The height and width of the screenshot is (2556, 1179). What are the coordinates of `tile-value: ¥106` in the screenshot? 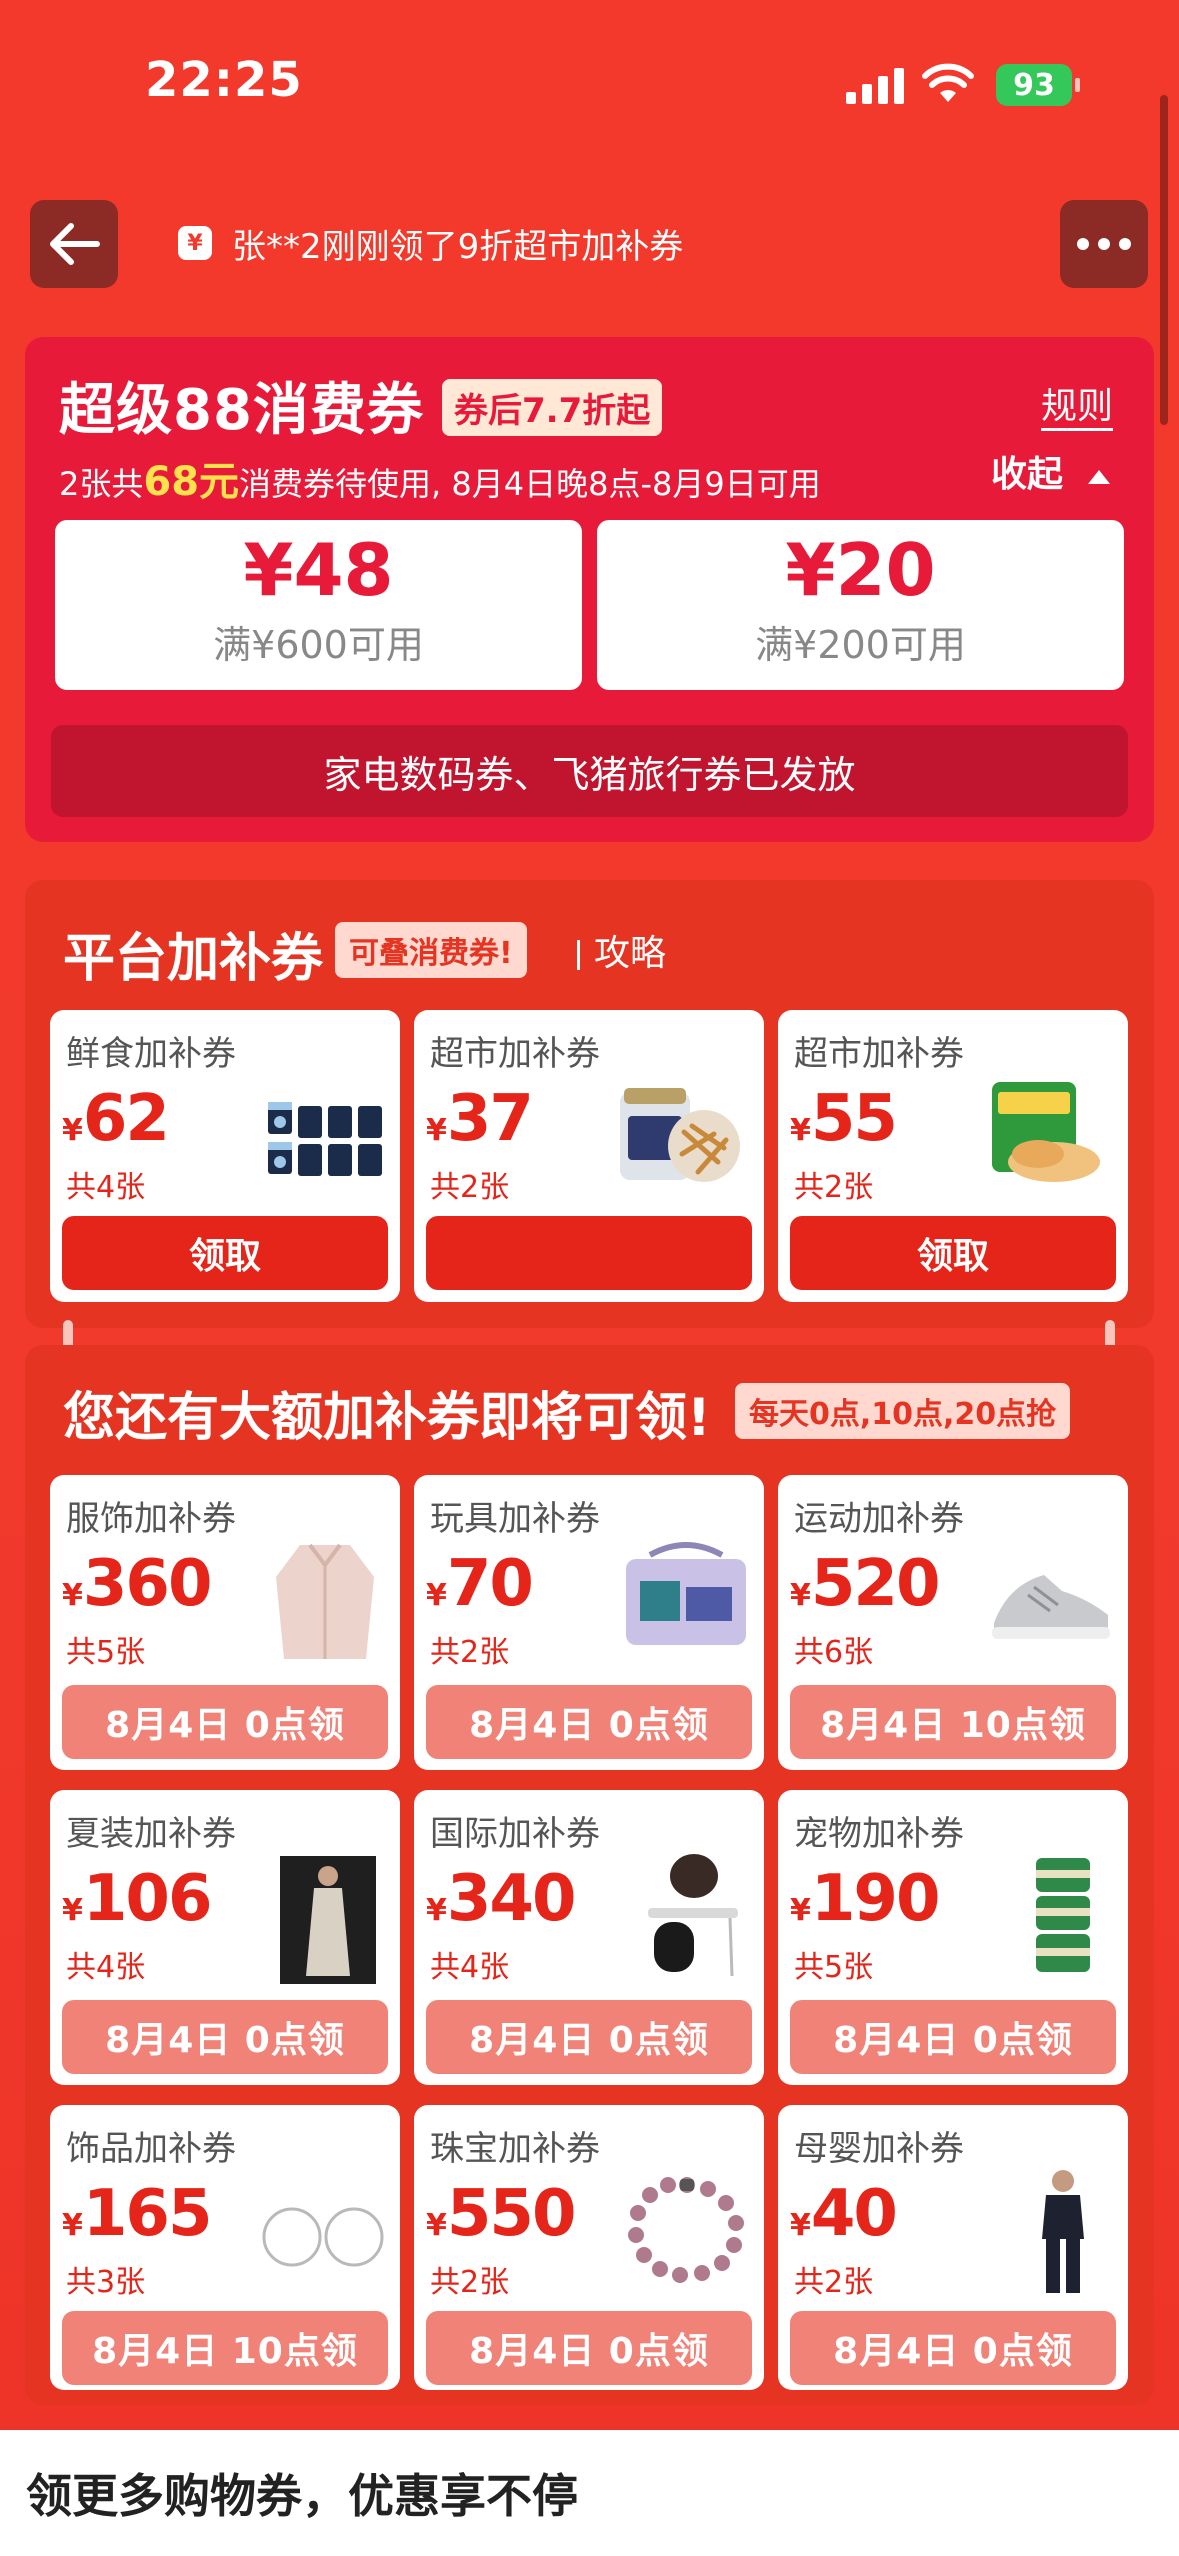 It's located at (137, 1899).